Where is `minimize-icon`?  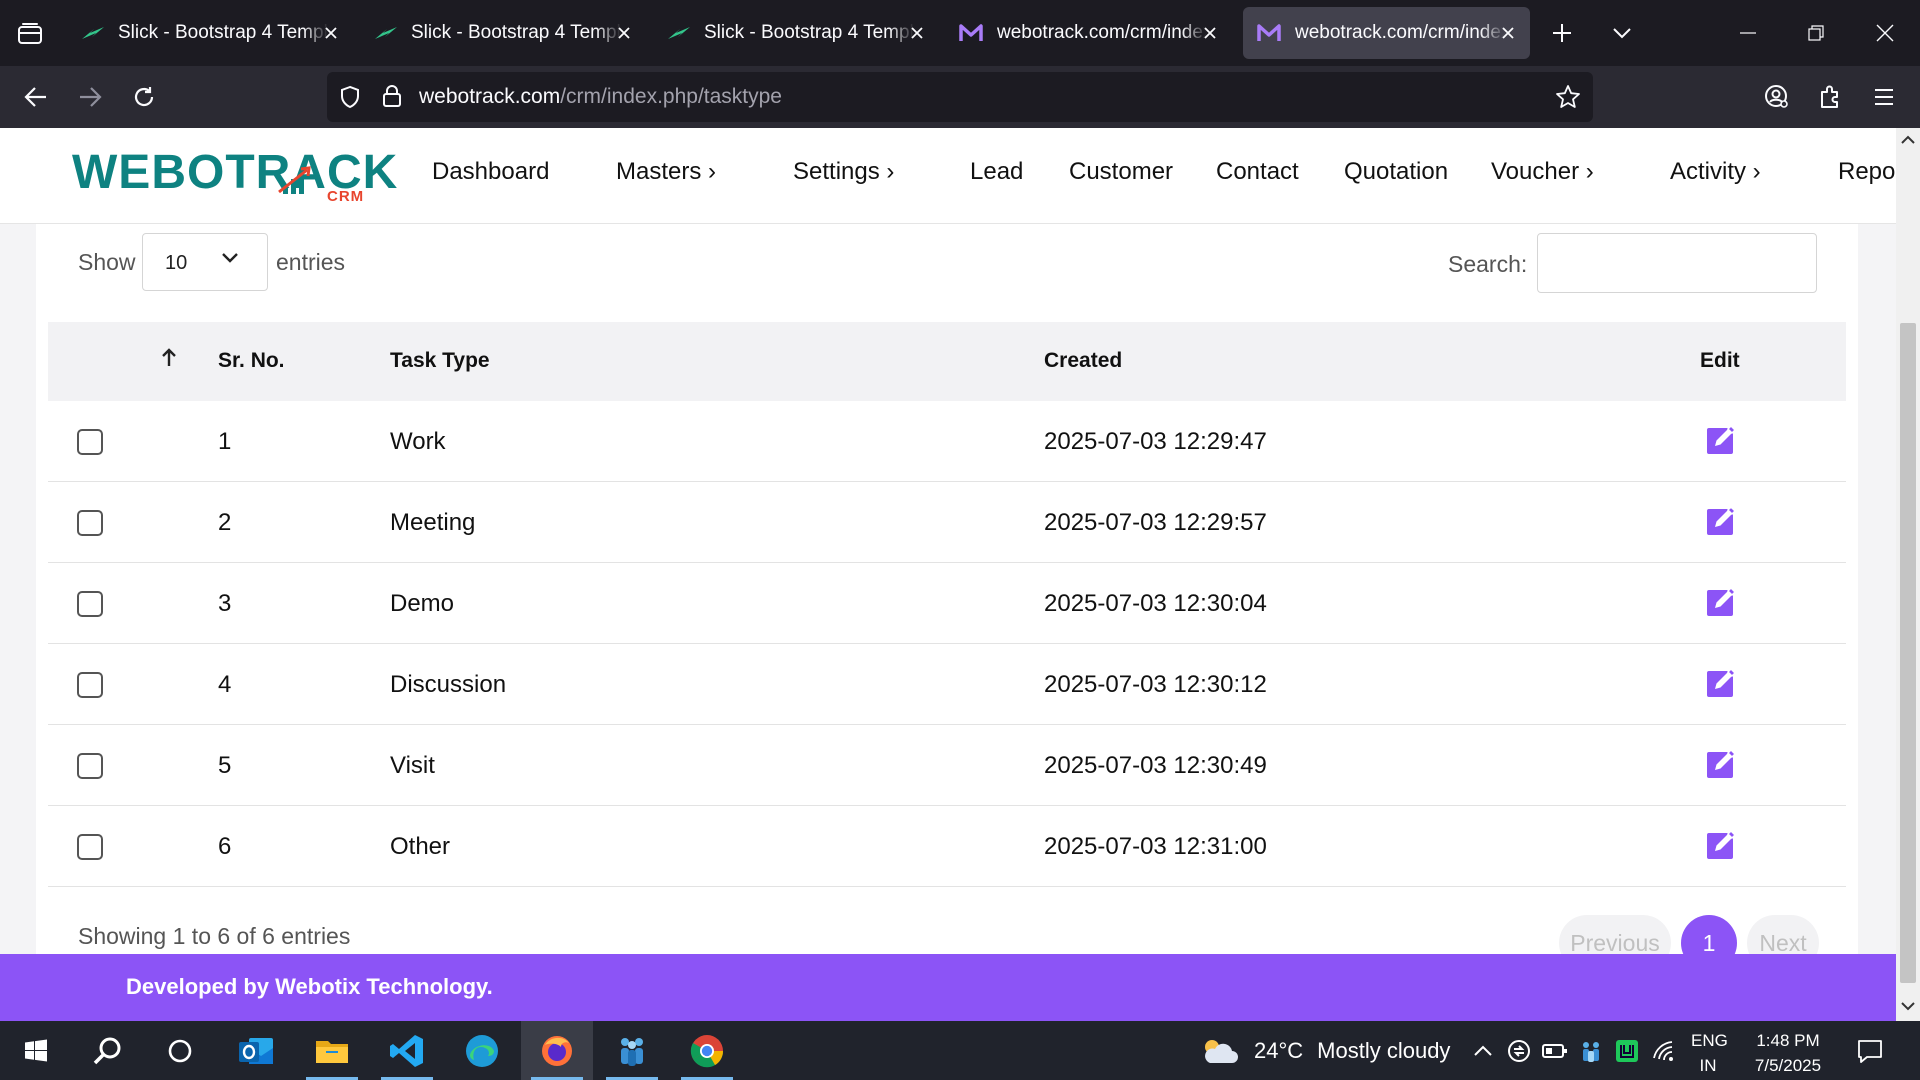
minimize-icon is located at coordinates (1748, 33).